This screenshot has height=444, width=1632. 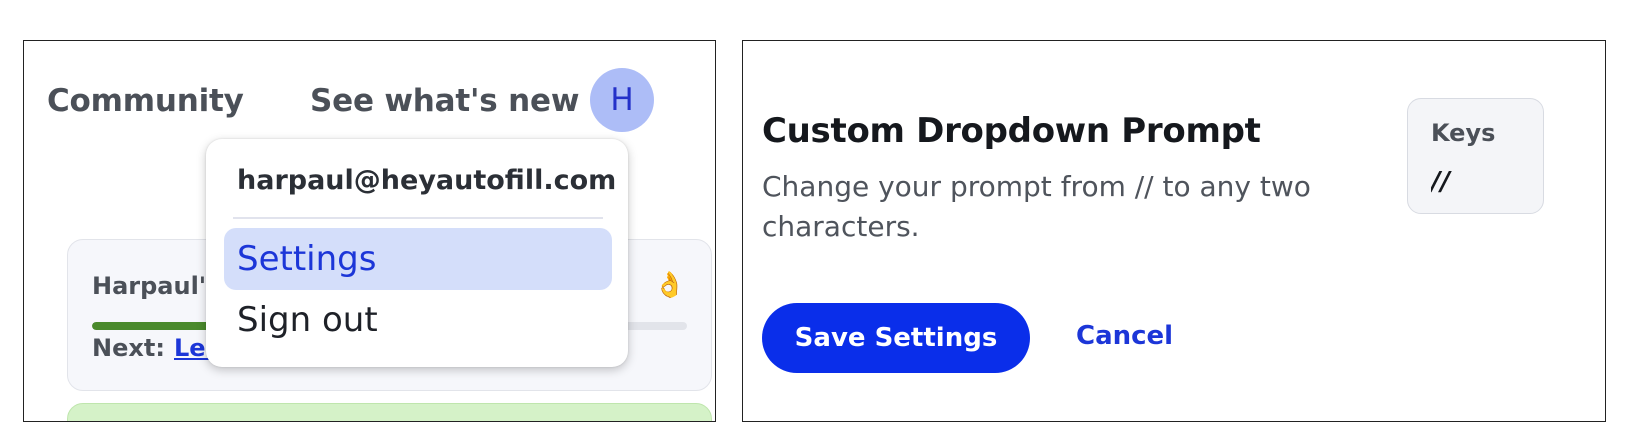 What do you see at coordinates (1011, 131) in the screenshot?
I see `setting-title: Custom Dropdown Prompt` at bounding box center [1011, 131].